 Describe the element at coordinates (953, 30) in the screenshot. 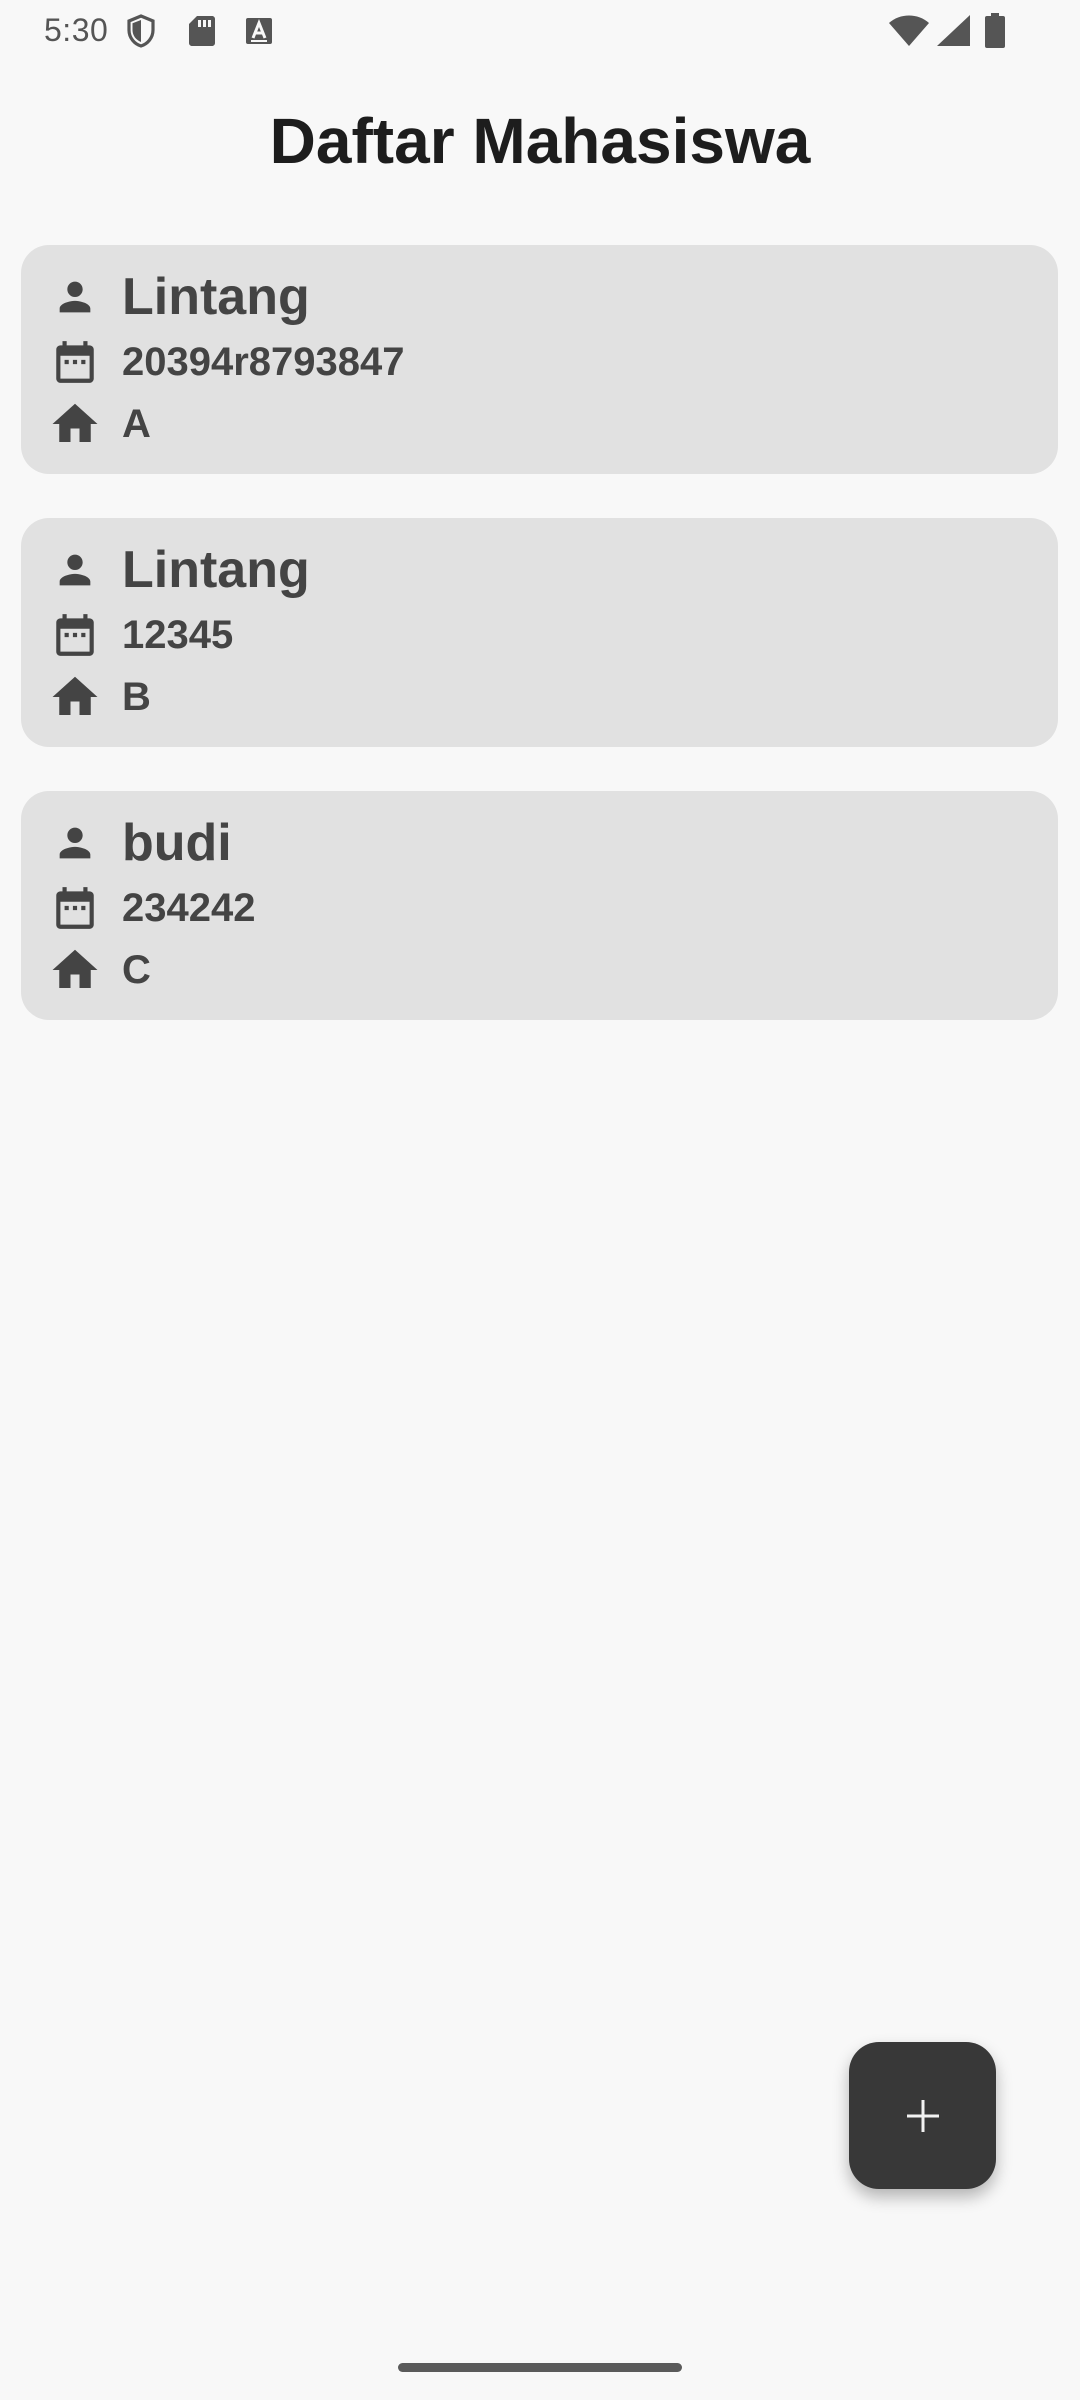

I see `signal-icon` at that location.